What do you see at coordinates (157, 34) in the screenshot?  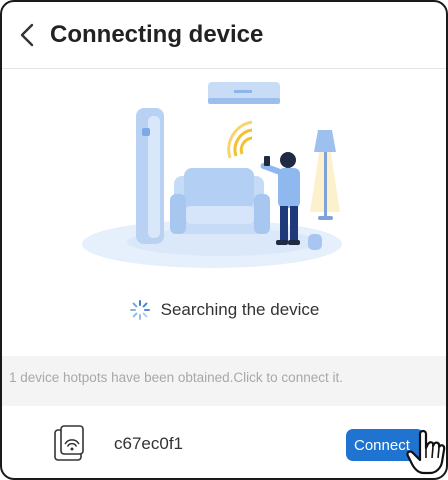 I see `page-title: Connecting device` at bounding box center [157, 34].